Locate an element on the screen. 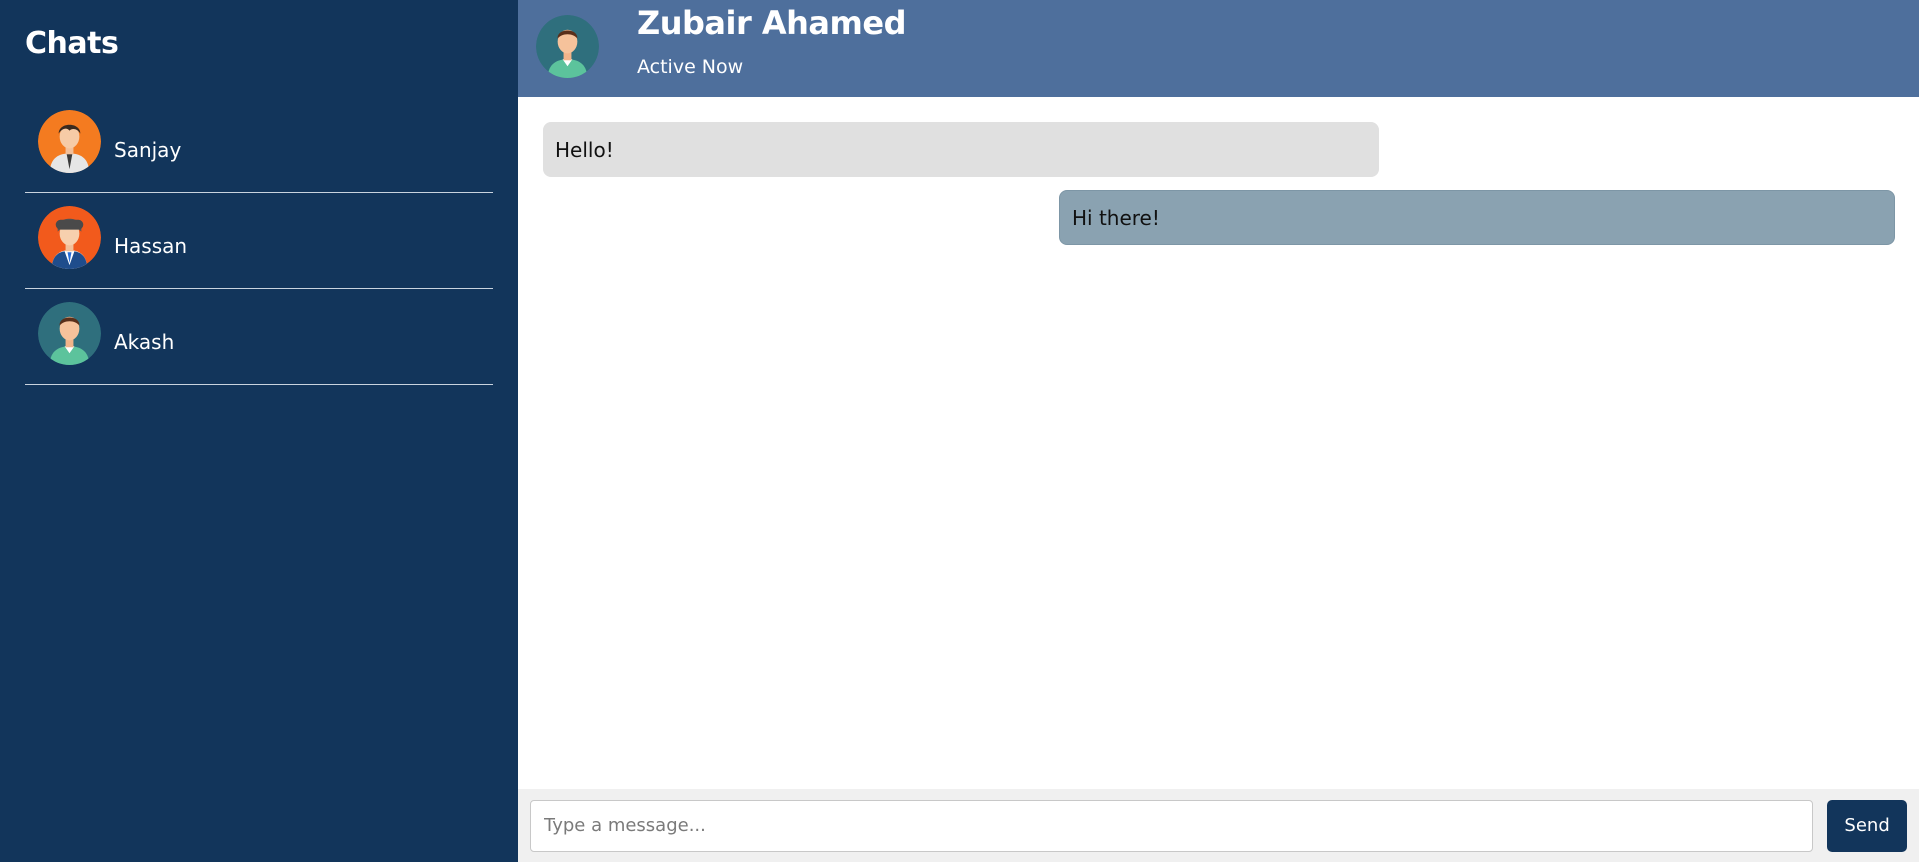 The width and height of the screenshot is (1919, 862). send-button: Send is located at coordinates (1867, 825).